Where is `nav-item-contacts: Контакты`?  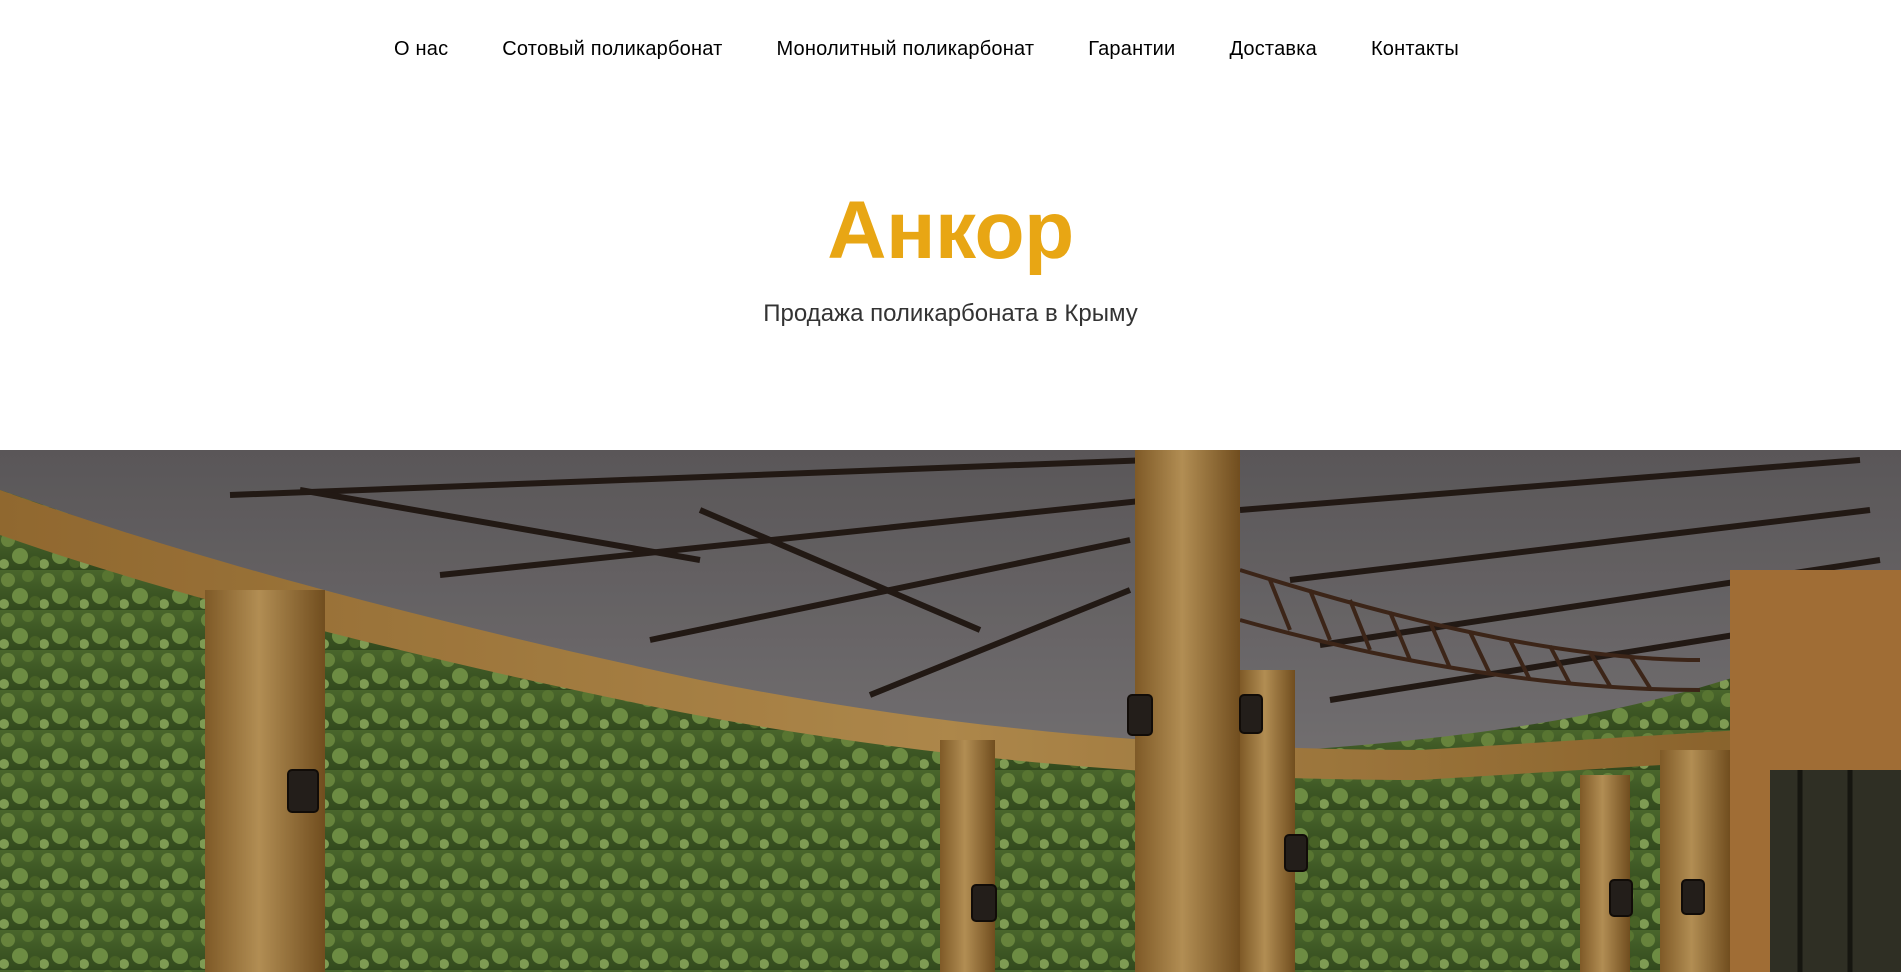 nav-item-contacts: Контакты is located at coordinates (1415, 49).